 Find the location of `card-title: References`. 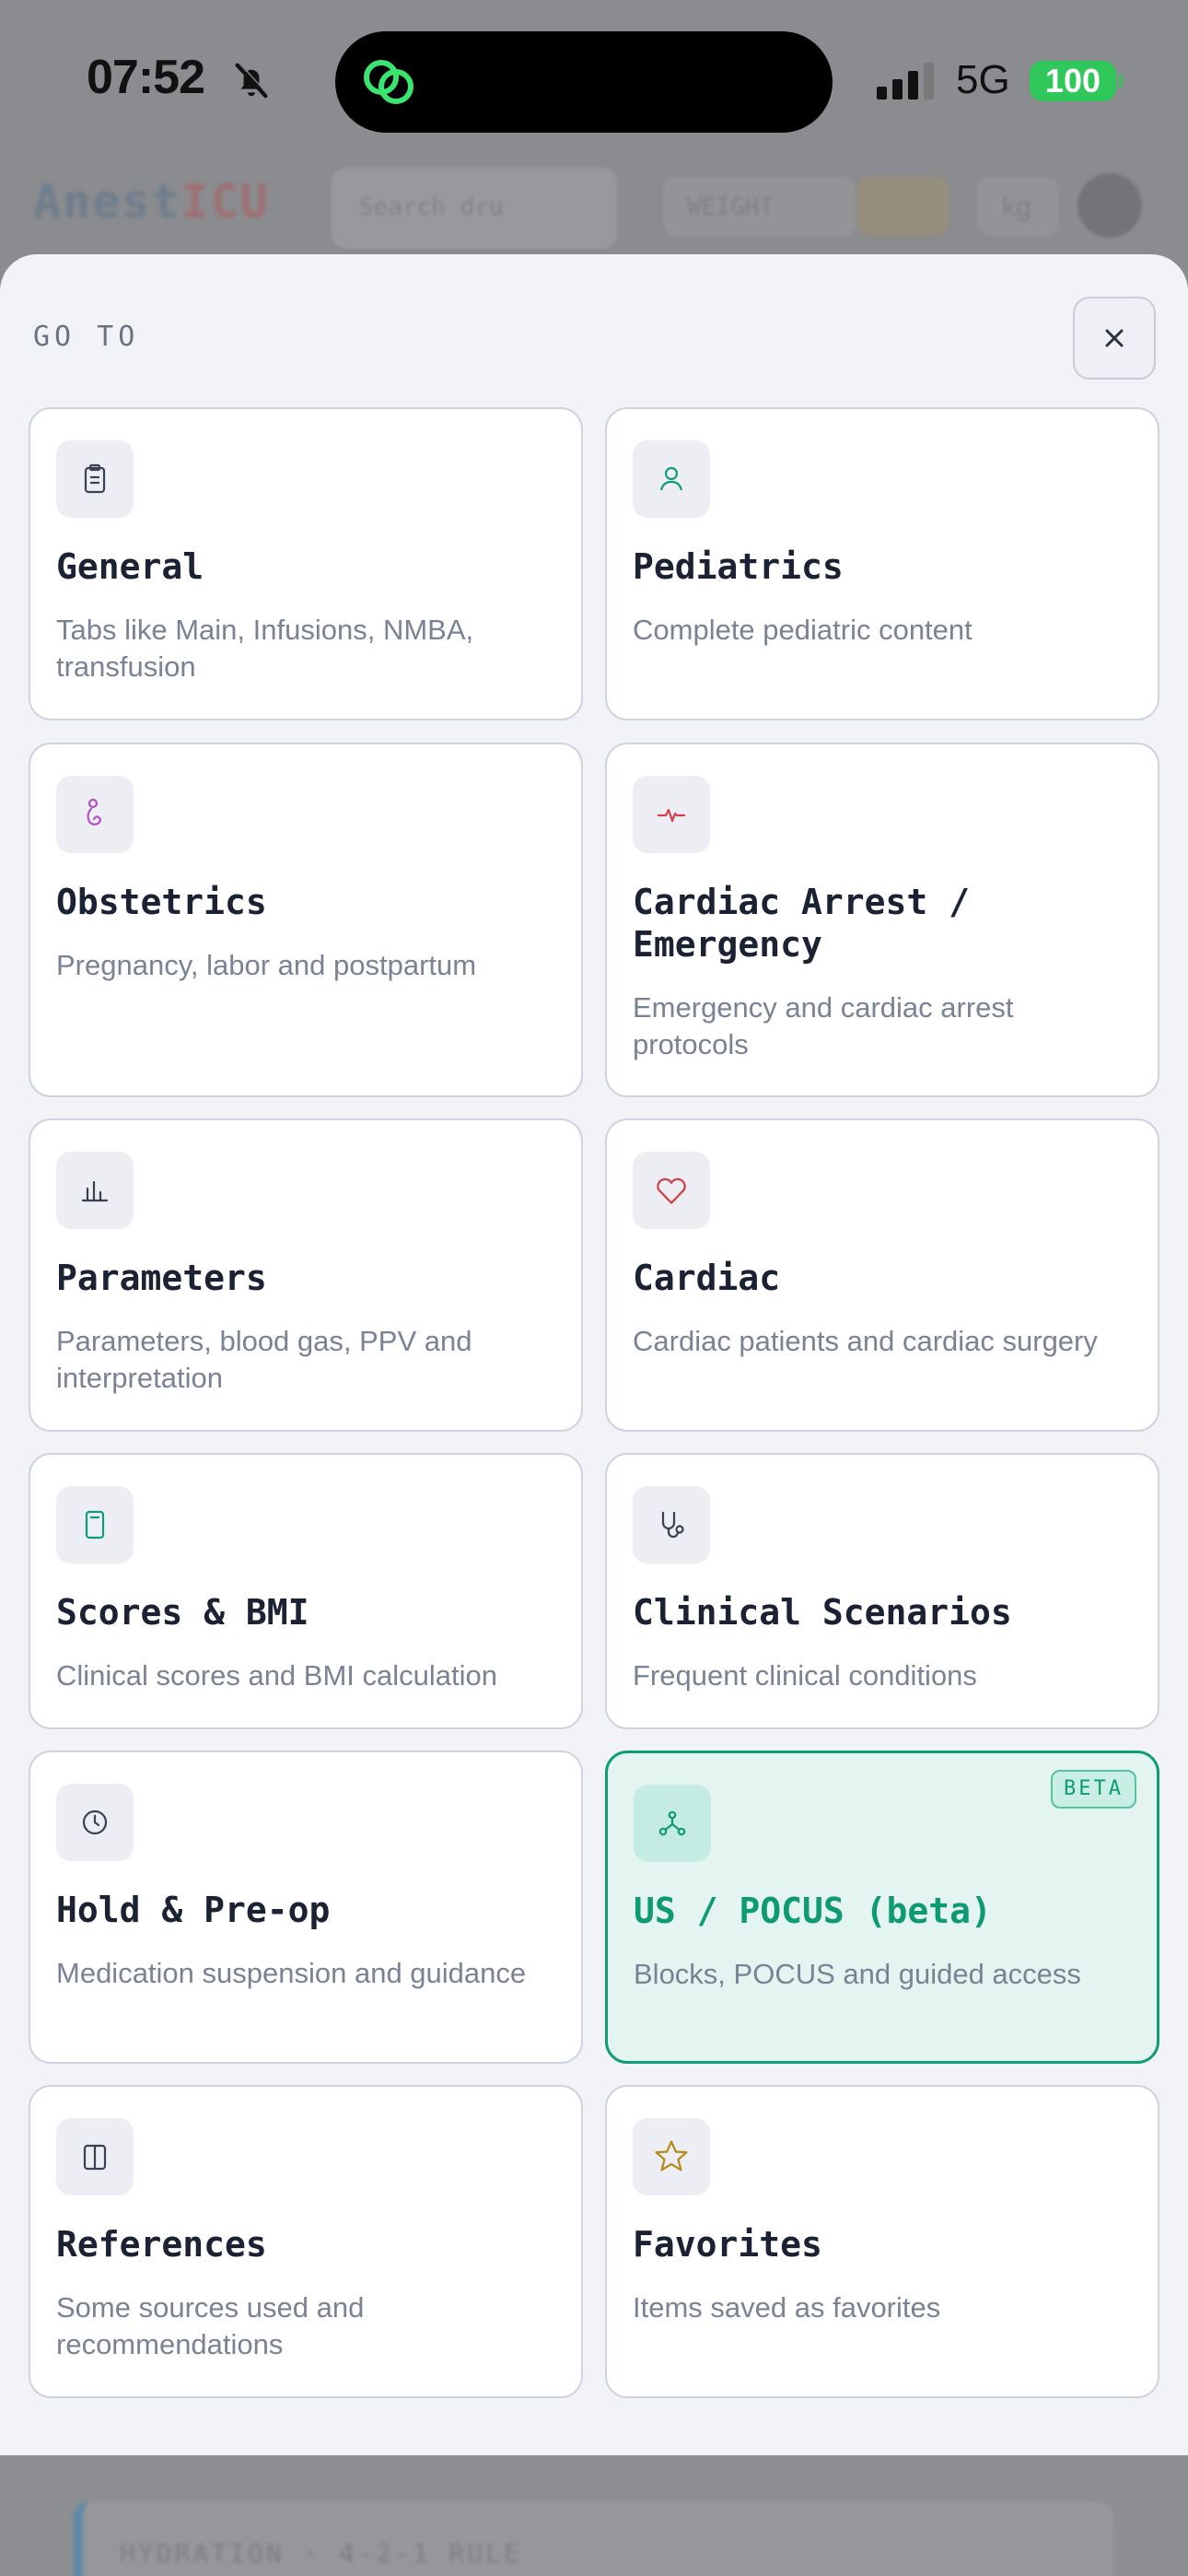

card-title: References is located at coordinates (161, 2244).